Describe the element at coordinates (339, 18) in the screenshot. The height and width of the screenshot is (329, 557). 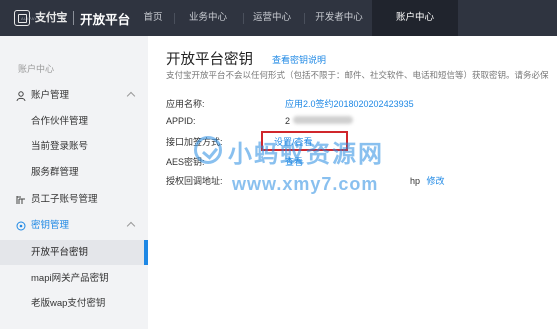
I see `nav-developer-center: 开发者中心` at that location.